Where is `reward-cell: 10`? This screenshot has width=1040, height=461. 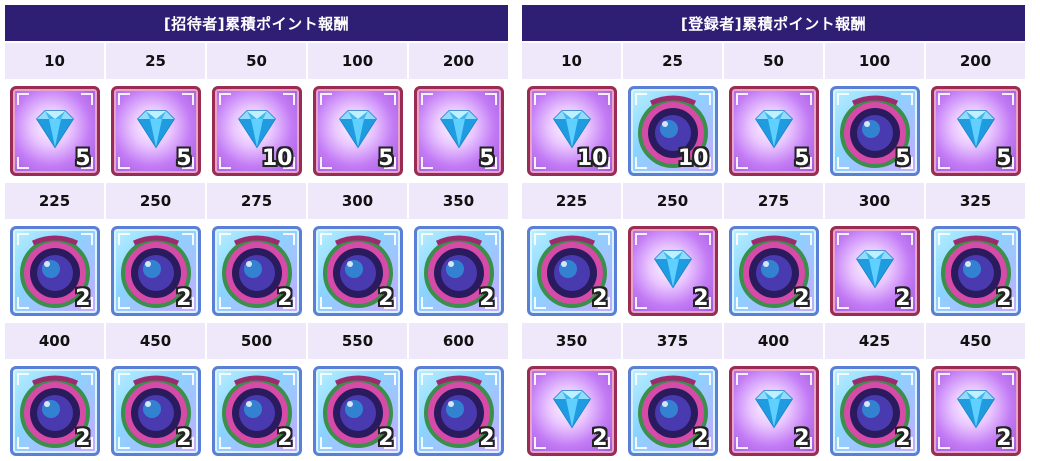
reward-cell: 10 is located at coordinates (672, 131).